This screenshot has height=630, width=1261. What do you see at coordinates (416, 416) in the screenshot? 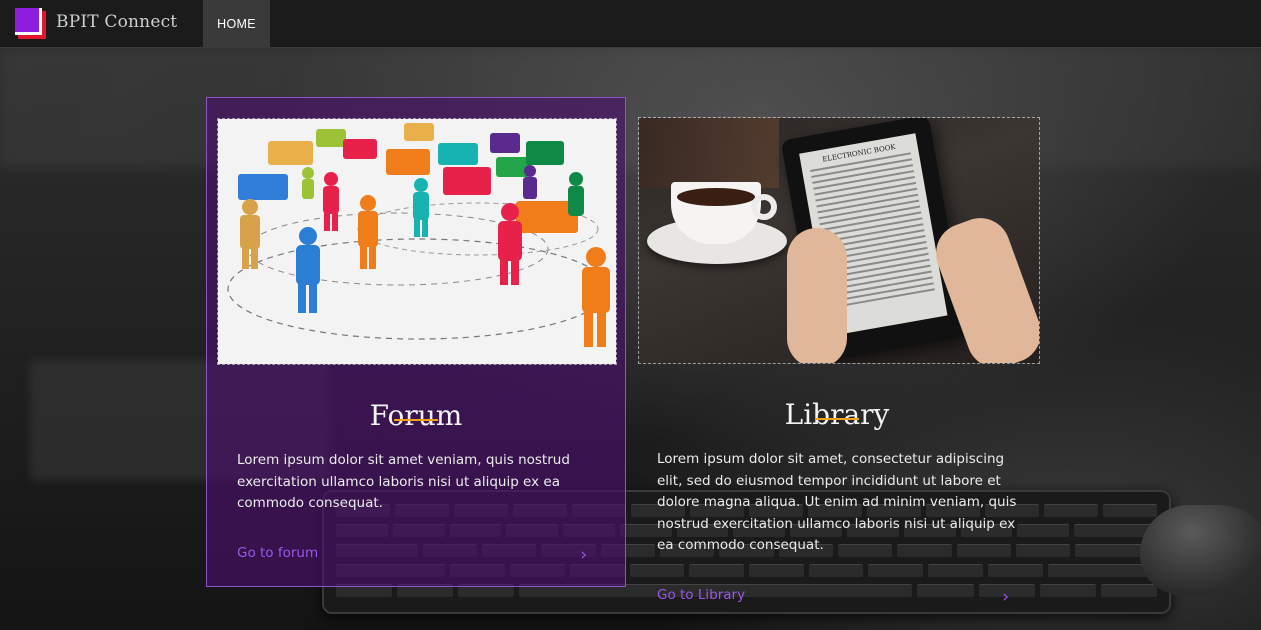
I see `forum-title: Forum` at bounding box center [416, 416].